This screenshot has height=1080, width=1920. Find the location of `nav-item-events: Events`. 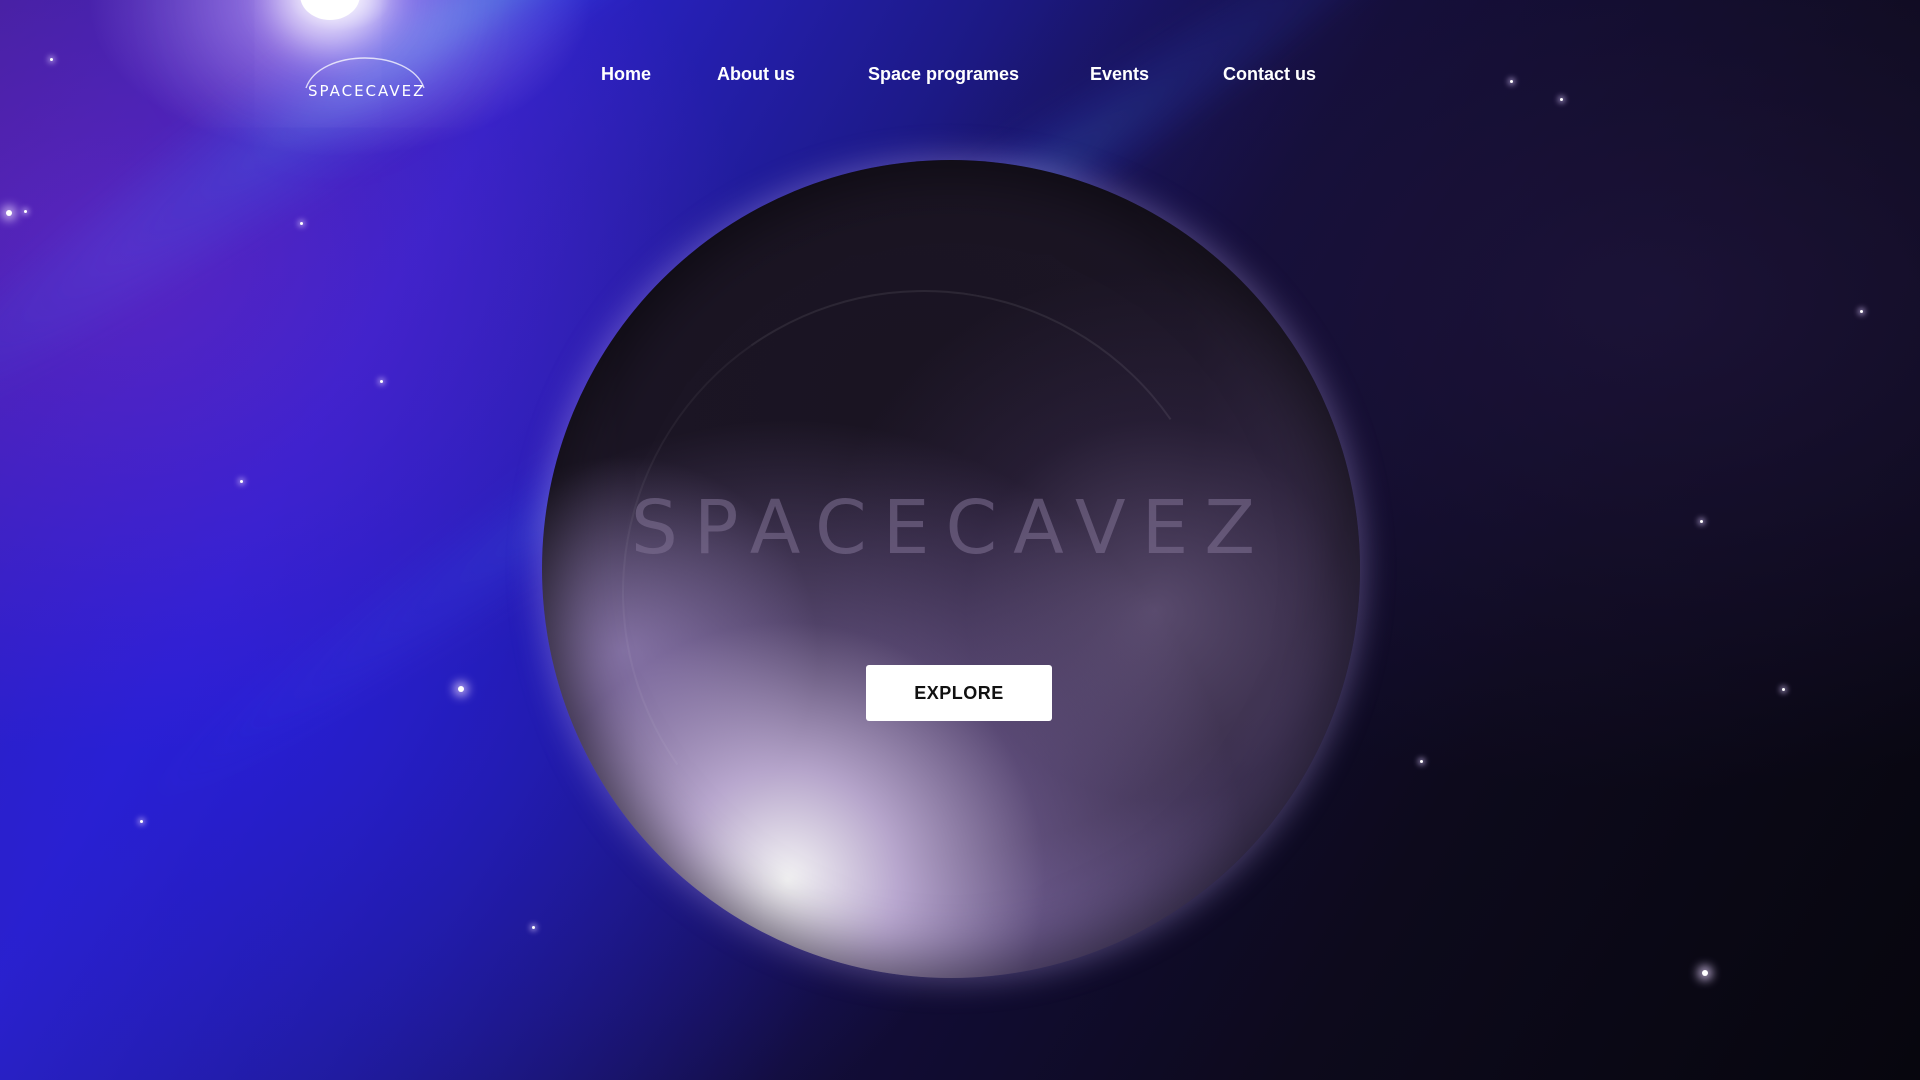

nav-item-events: Events is located at coordinates (1119, 74).